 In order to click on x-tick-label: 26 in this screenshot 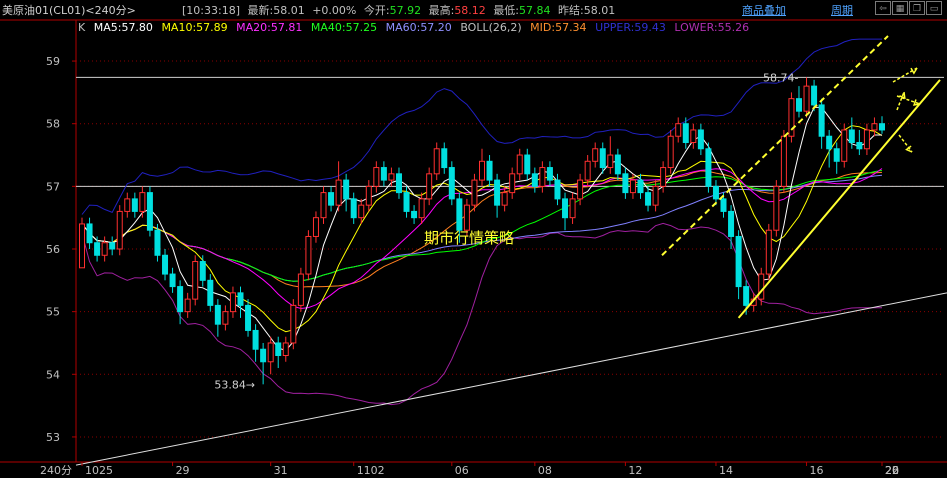, I will do `click(892, 470)`.